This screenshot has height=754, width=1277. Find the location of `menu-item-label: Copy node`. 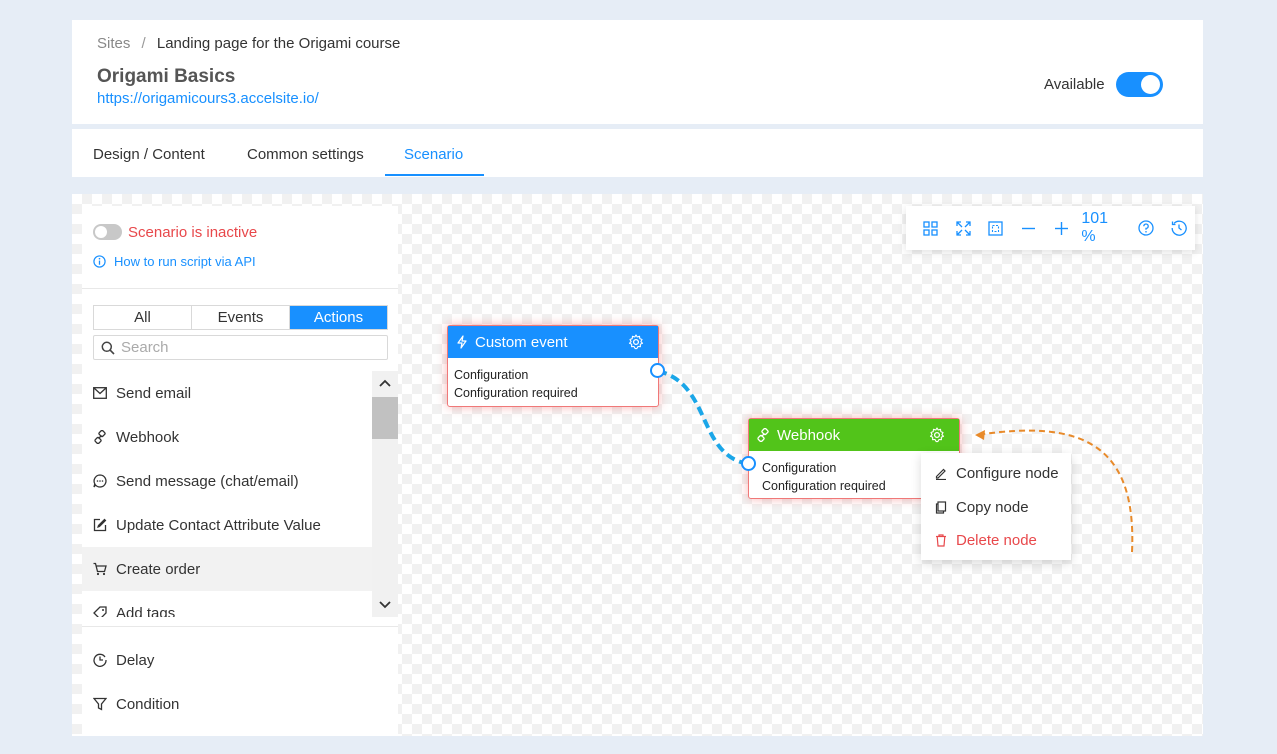

menu-item-label: Copy node is located at coordinates (992, 507).